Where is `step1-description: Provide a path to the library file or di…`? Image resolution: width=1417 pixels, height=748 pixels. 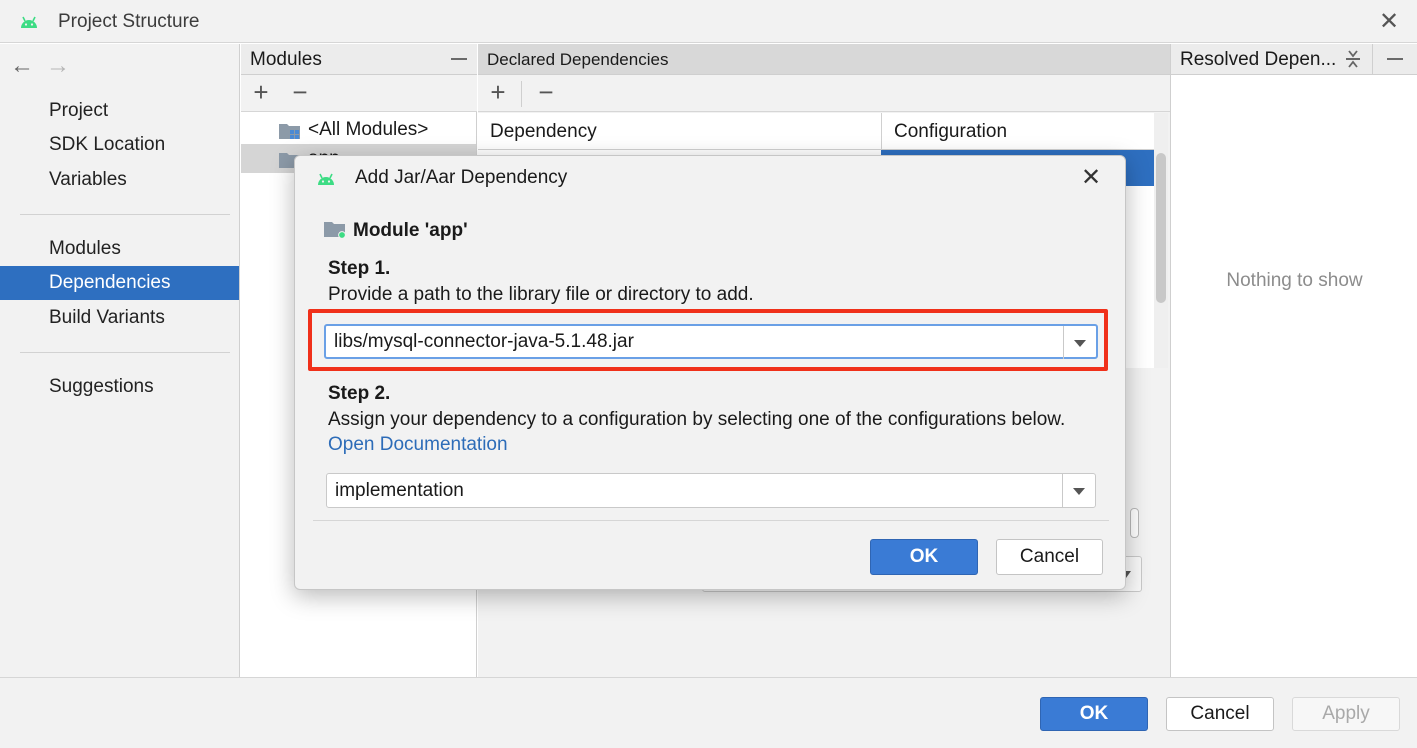 step1-description: Provide a path to the library file or di… is located at coordinates (541, 294).